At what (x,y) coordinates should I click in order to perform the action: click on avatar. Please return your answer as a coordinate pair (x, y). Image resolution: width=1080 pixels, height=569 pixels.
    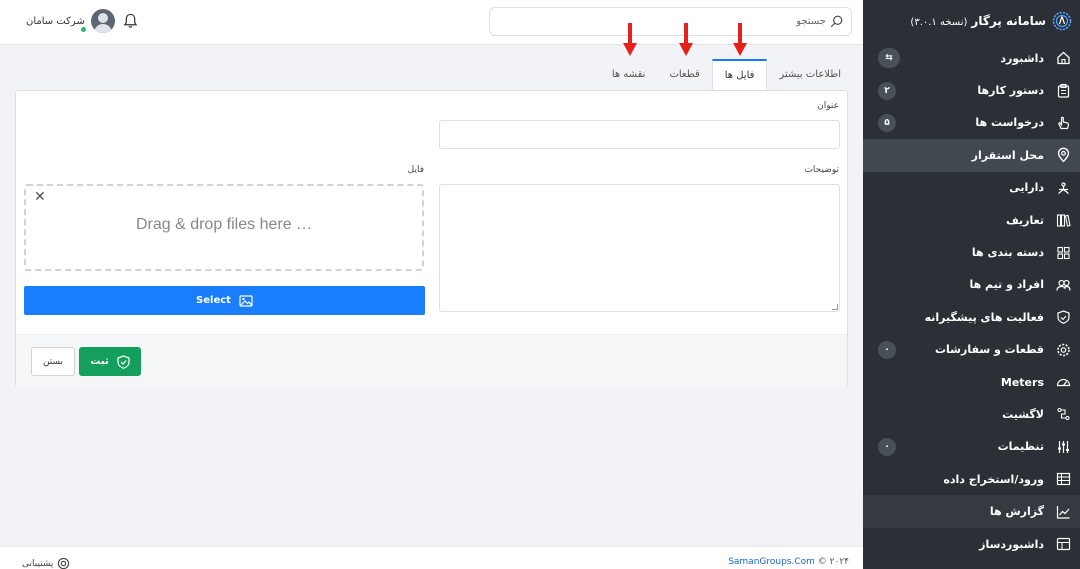
    Looking at the image, I should click on (102, 21).